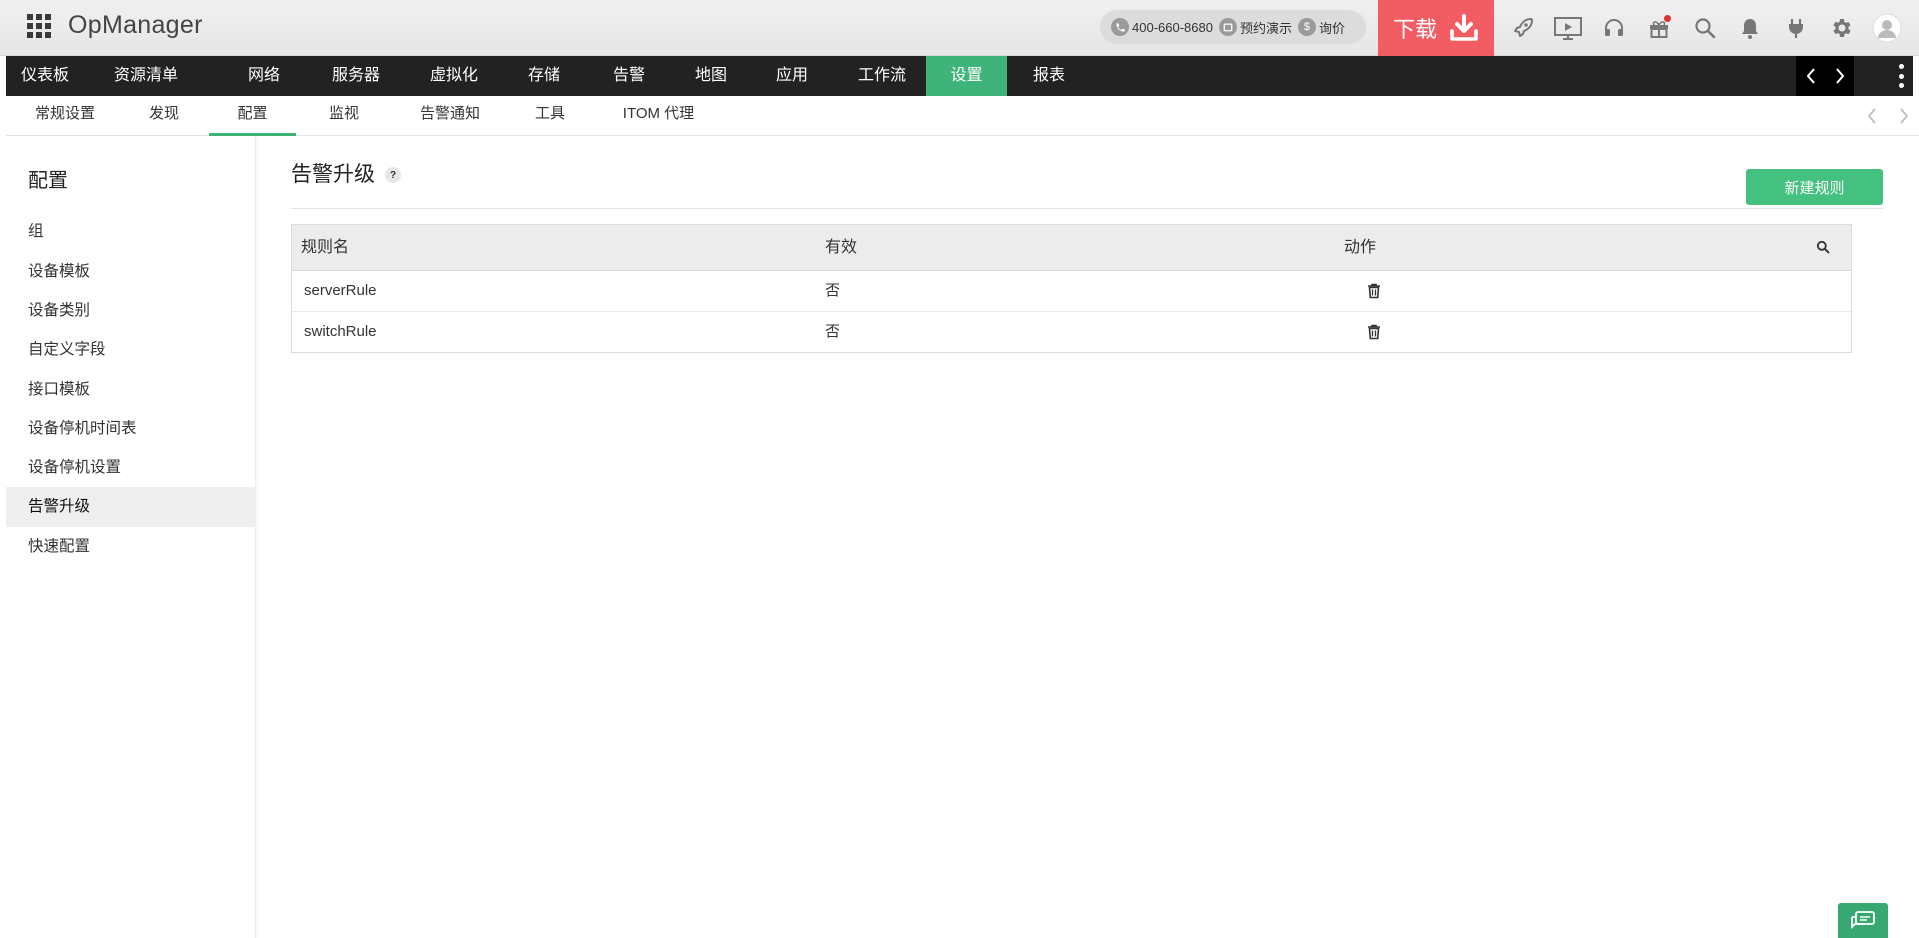  What do you see at coordinates (1751, 28) in the screenshot?
I see `bell-icon` at bounding box center [1751, 28].